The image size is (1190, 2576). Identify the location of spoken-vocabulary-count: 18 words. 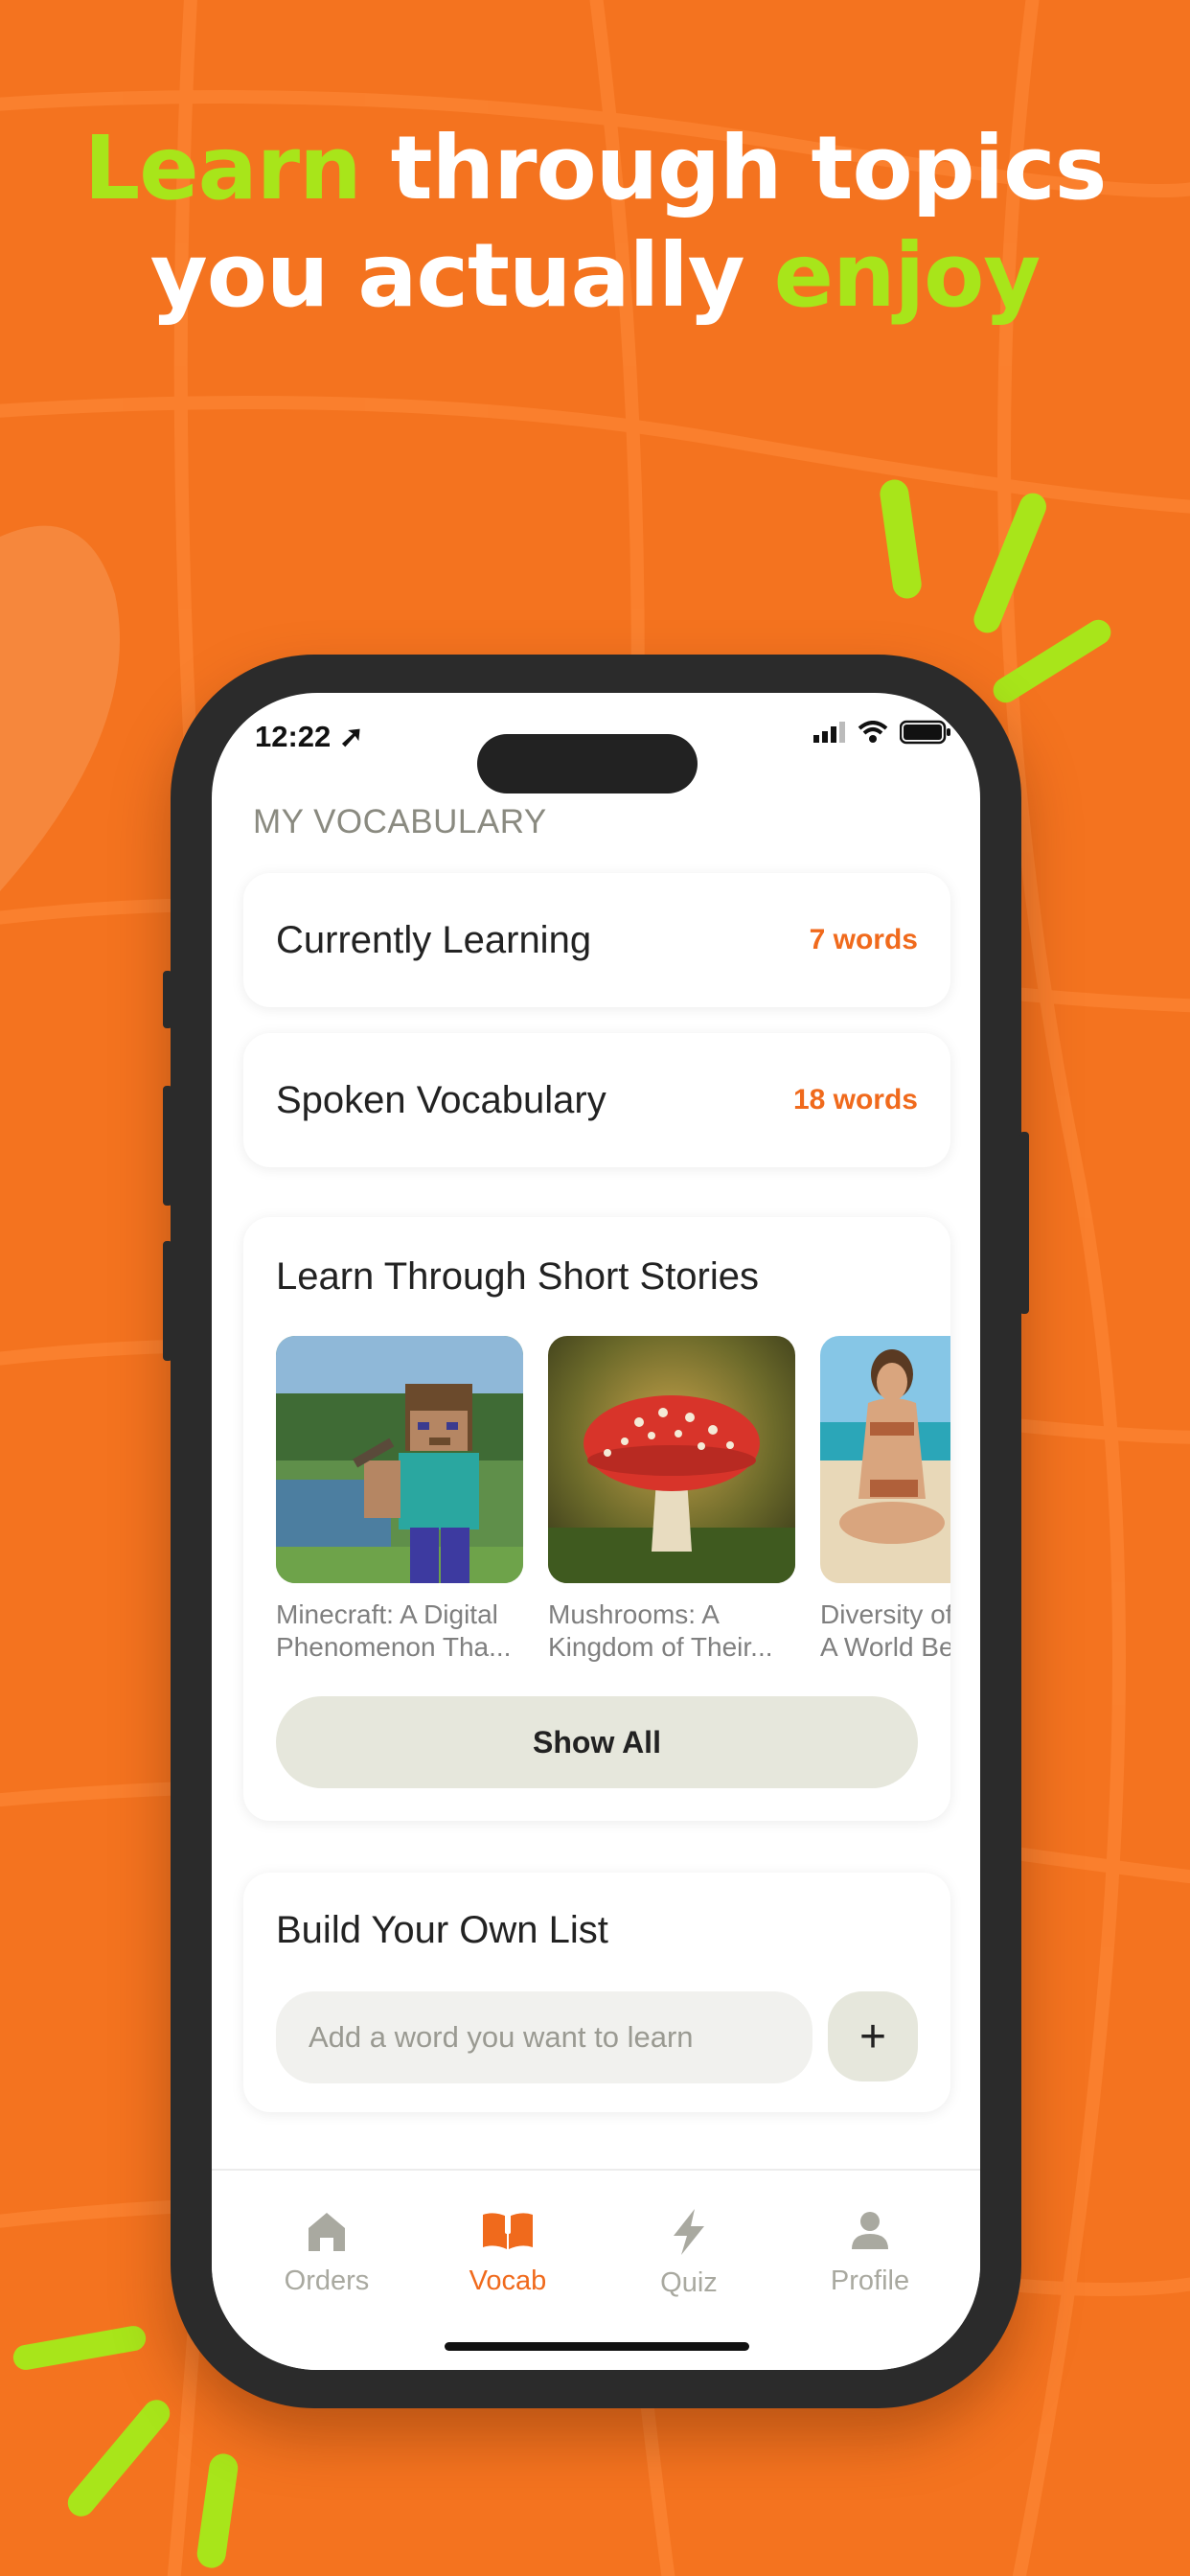
(855, 1100).